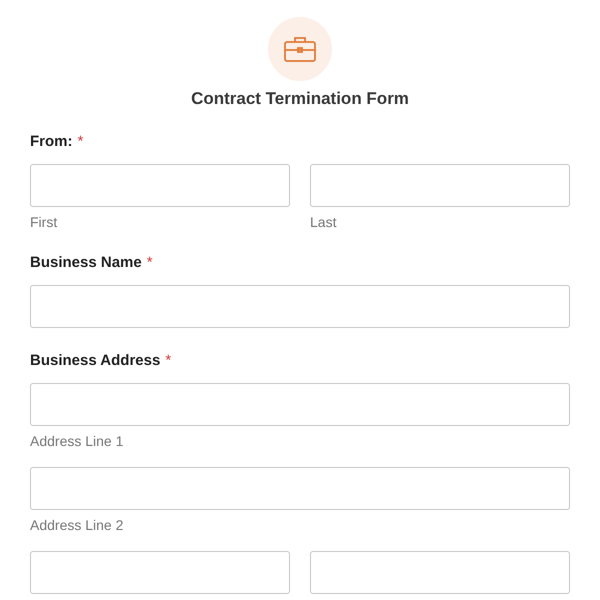  I want to click on field-label: From:, so click(51, 141).